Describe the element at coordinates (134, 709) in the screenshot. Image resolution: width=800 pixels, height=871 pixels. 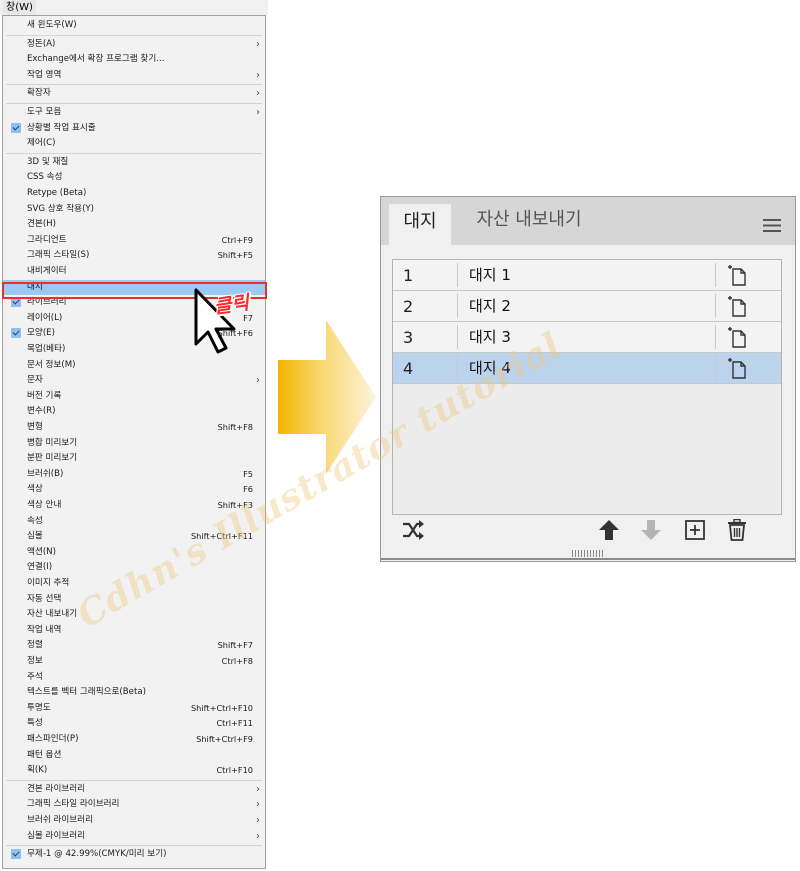
I see `menu-item: 투명도 Shift+Ctrl+F10` at that location.